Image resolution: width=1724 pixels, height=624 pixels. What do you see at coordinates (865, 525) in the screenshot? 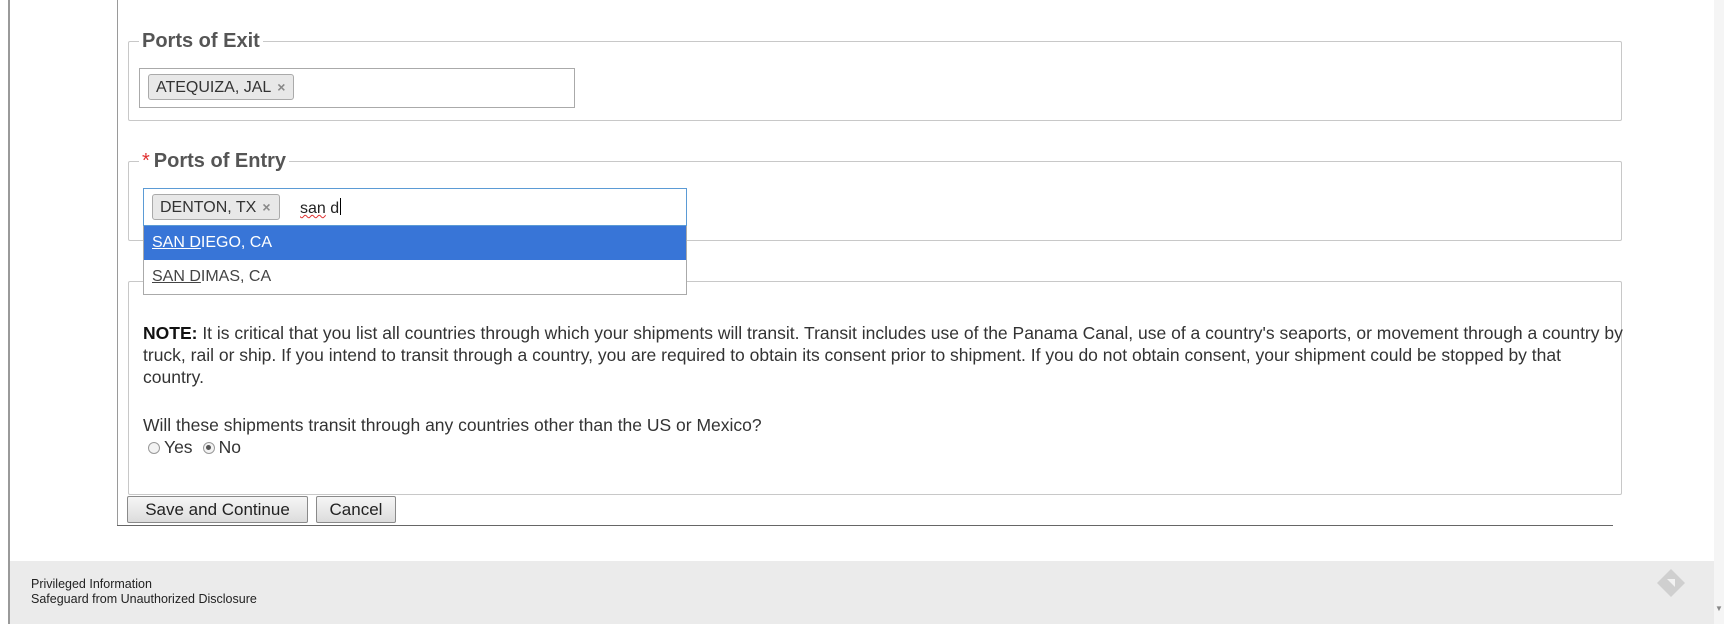
I see `content-bottom-rule` at bounding box center [865, 525].